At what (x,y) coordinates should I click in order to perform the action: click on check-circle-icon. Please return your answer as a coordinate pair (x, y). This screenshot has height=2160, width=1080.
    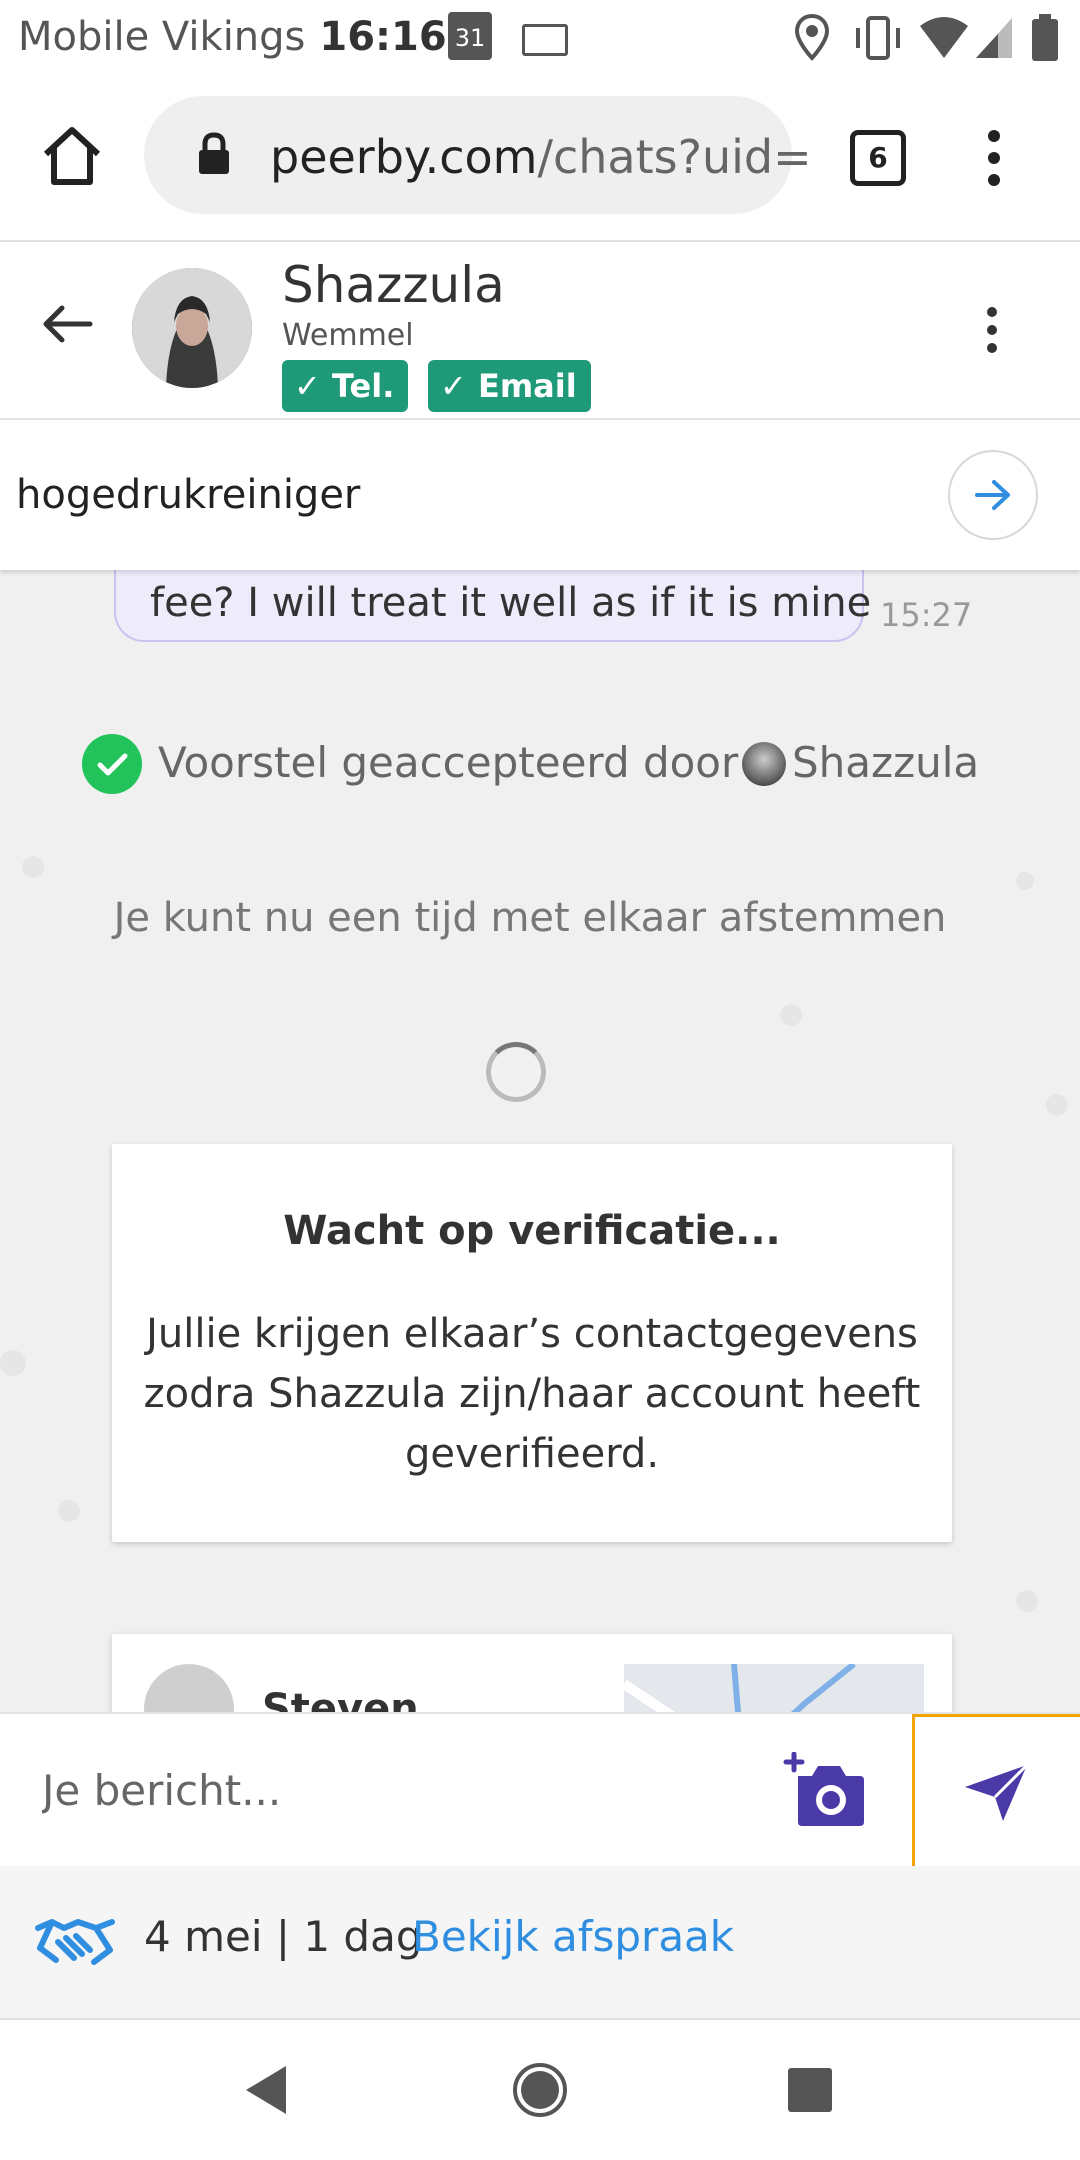
    Looking at the image, I should click on (112, 764).